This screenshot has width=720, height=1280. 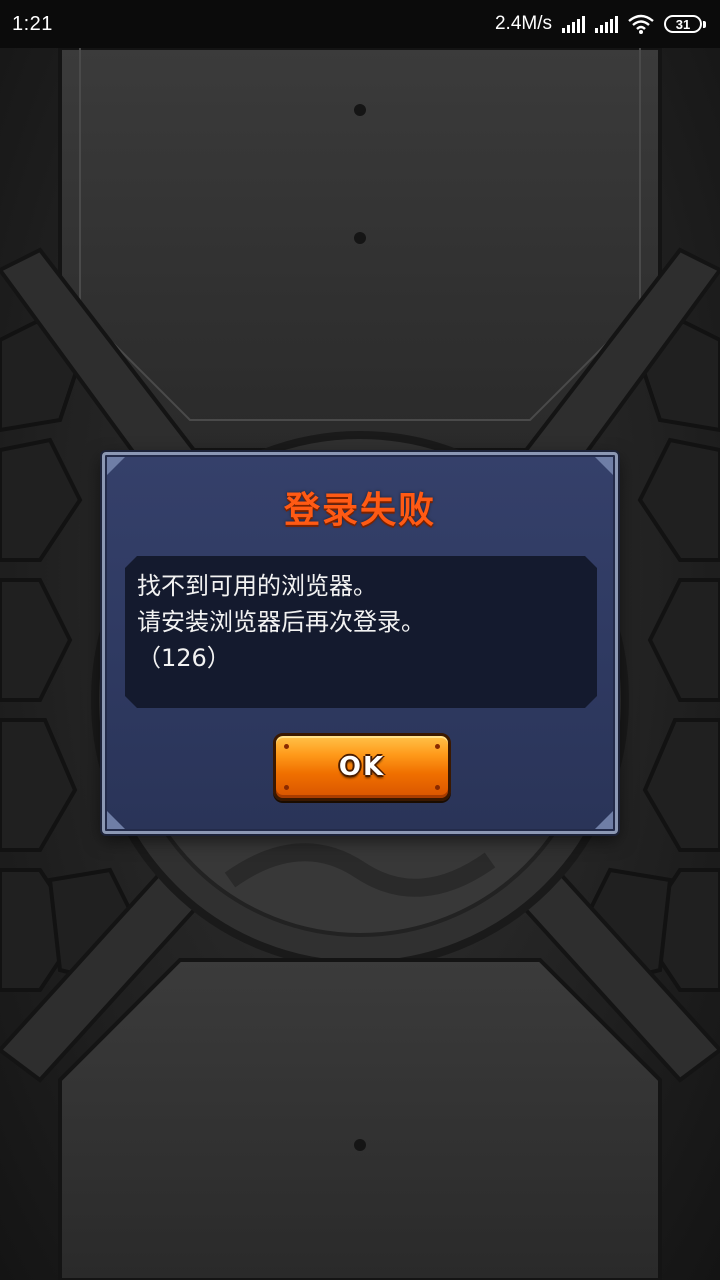 What do you see at coordinates (523, 23) in the screenshot?
I see `net-speed: 2.4M/s` at bounding box center [523, 23].